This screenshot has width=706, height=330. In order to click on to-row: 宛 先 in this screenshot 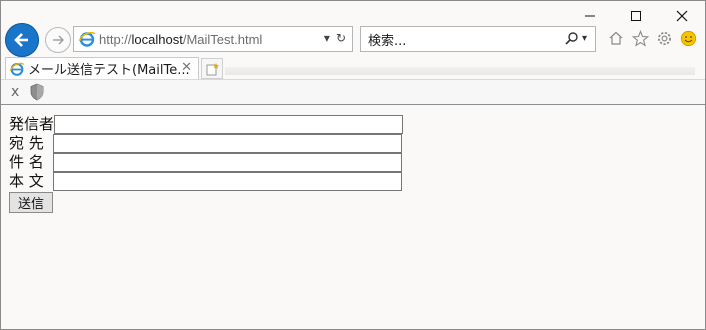, I will do `click(206, 143)`.